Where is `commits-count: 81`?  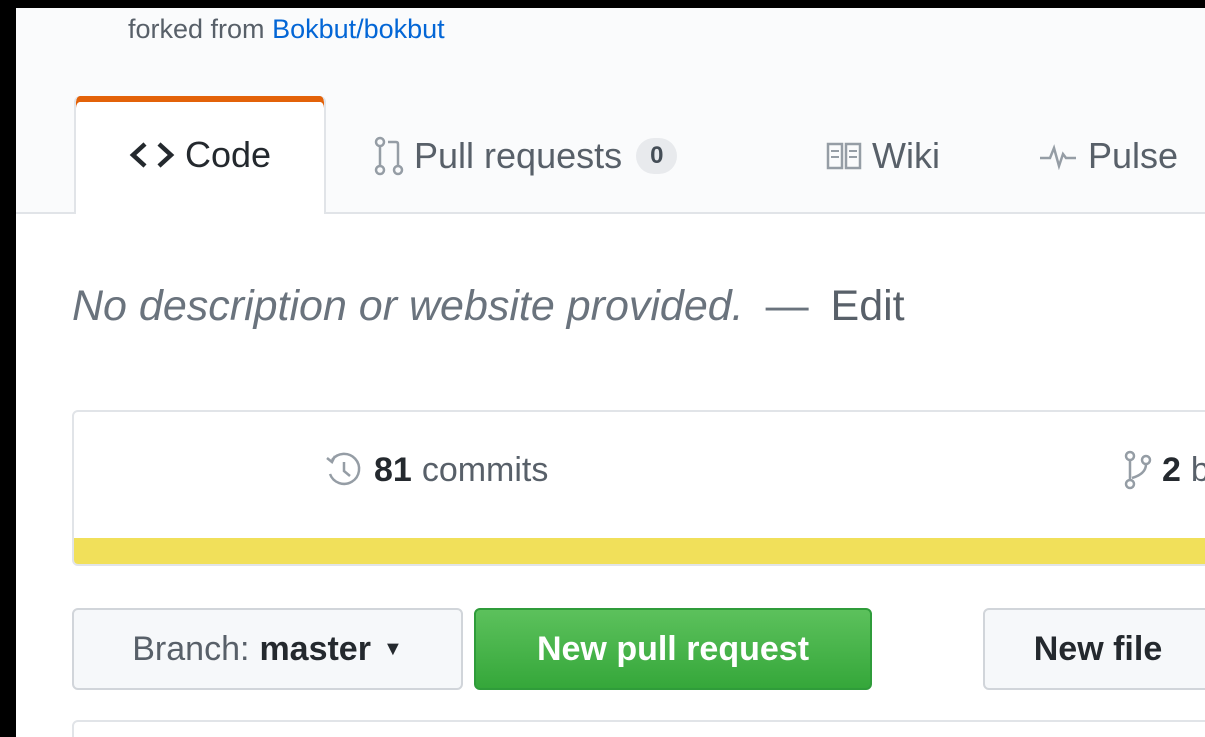
commits-count: 81 is located at coordinates (393, 469).